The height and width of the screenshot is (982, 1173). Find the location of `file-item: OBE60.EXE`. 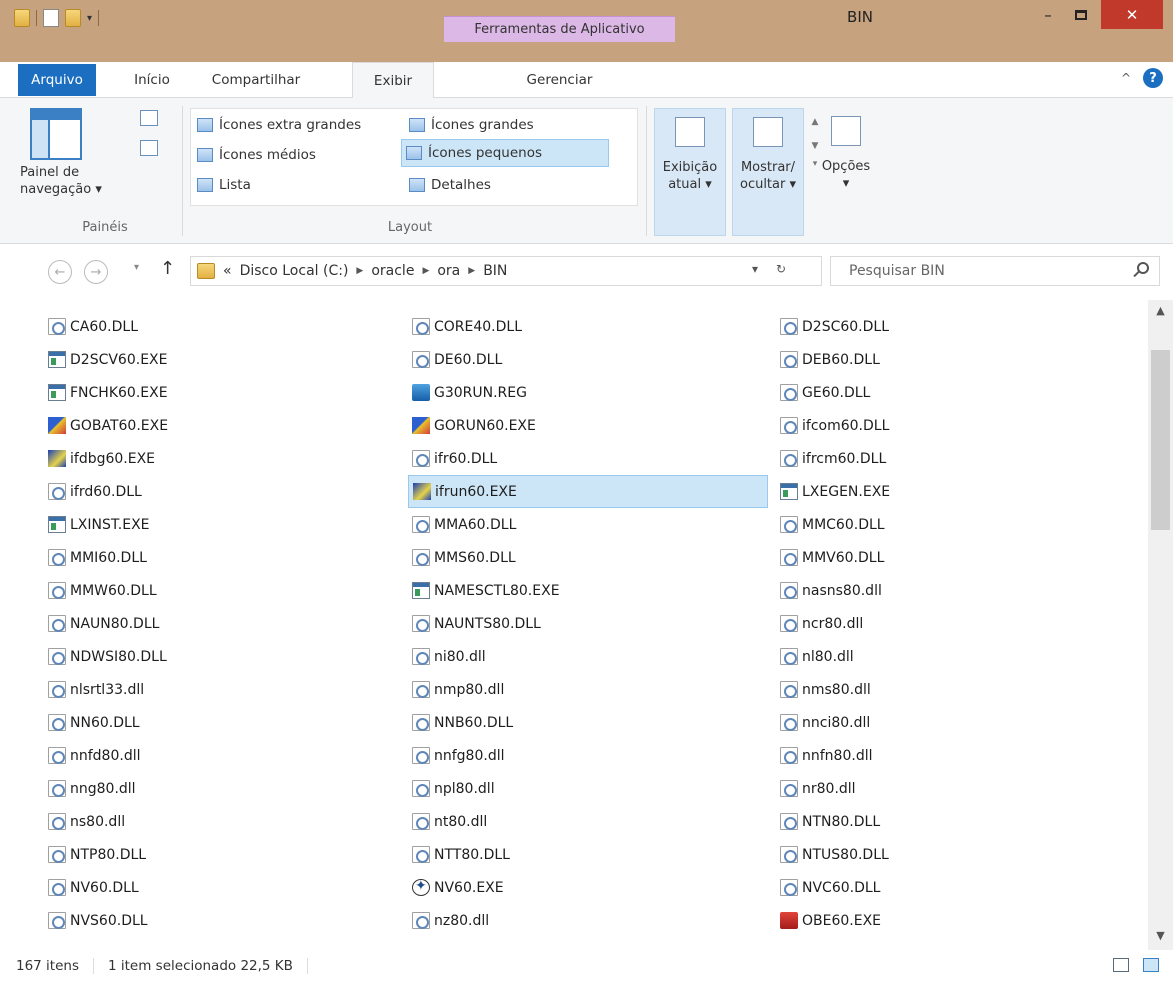

file-item: OBE60.EXE is located at coordinates (956, 920).